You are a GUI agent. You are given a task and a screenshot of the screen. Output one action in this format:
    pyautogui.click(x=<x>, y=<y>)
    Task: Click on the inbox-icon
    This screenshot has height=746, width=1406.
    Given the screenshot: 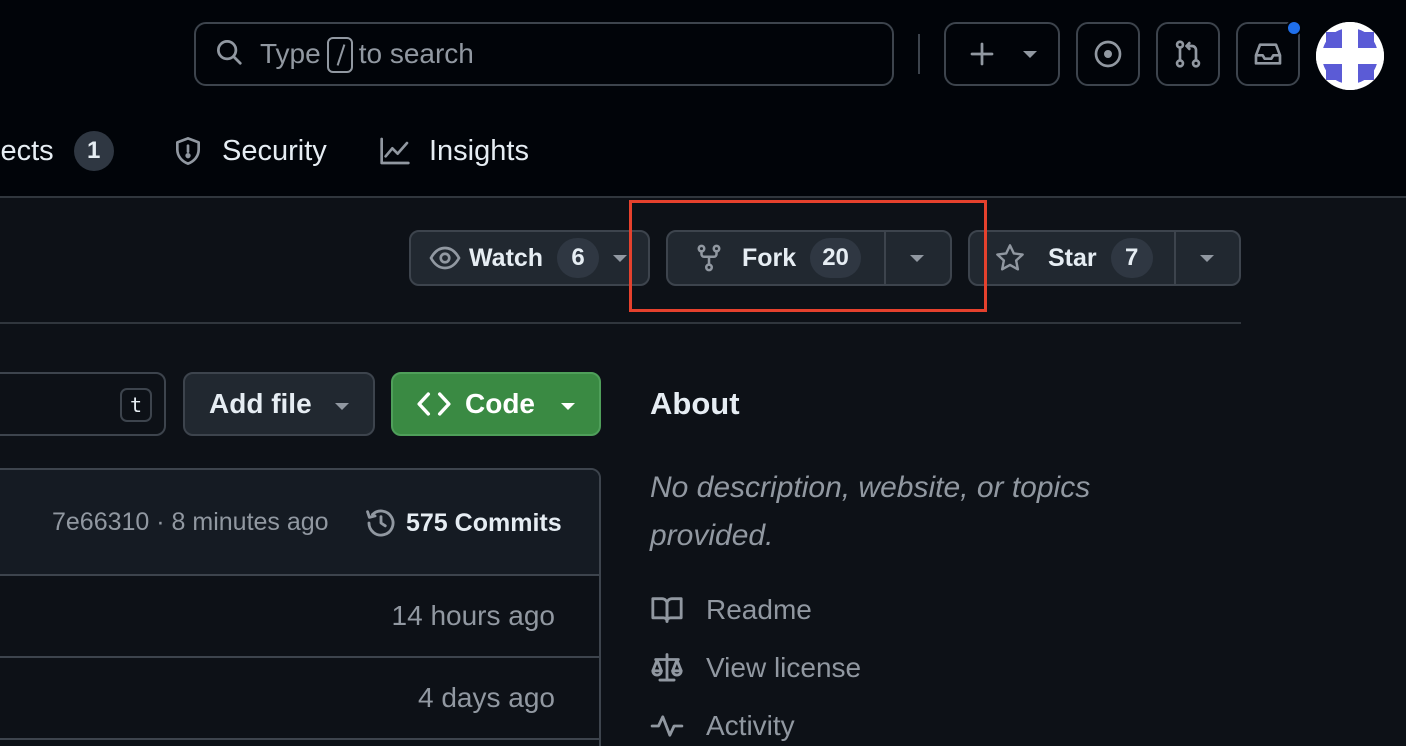 What is the action you would take?
    pyautogui.click(x=1268, y=54)
    